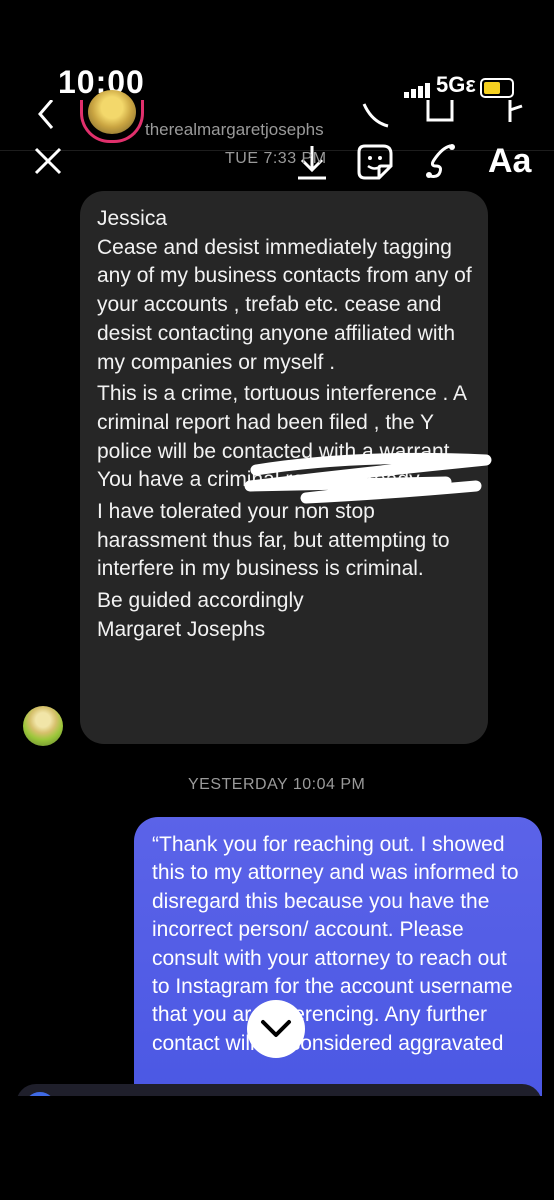  What do you see at coordinates (368, 478) in the screenshot?
I see `redaction-scribble` at bounding box center [368, 478].